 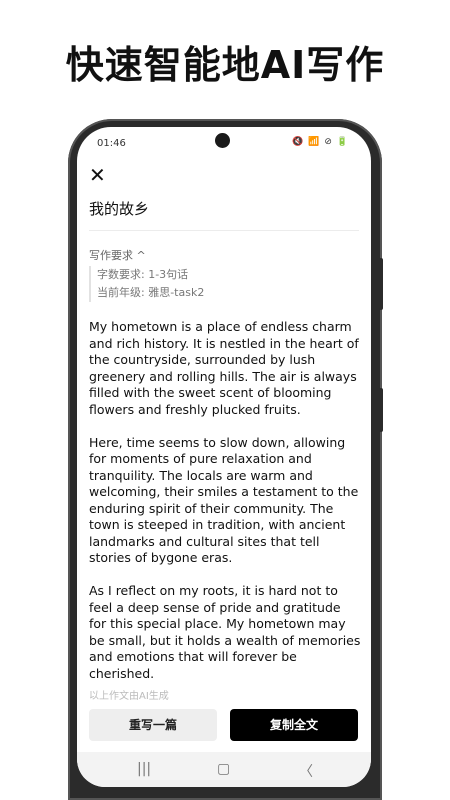 What do you see at coordinates (143, 274) in the screenshot?
I see `word-count-requirement: 字数要求: 1-3句话` at bounding box center [143, 274].